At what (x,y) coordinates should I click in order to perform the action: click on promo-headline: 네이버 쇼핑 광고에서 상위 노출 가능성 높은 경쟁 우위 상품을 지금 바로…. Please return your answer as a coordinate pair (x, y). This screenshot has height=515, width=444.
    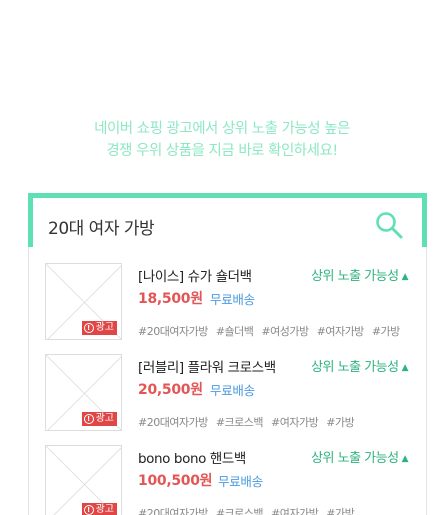
    Looking at the image, I should click on (222, 140).